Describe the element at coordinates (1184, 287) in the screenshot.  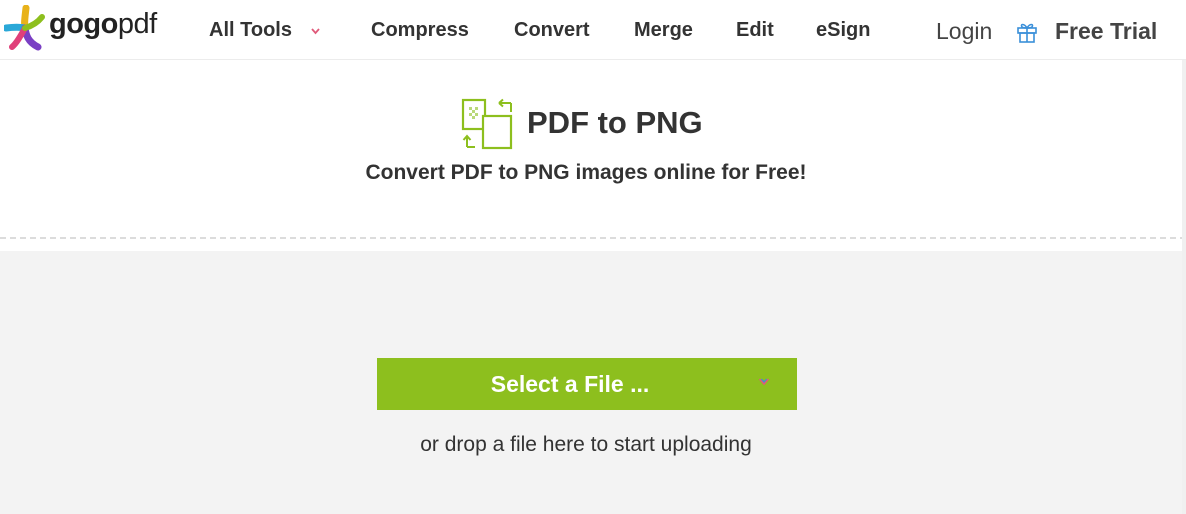
I see `page-scrollbar` at that location.